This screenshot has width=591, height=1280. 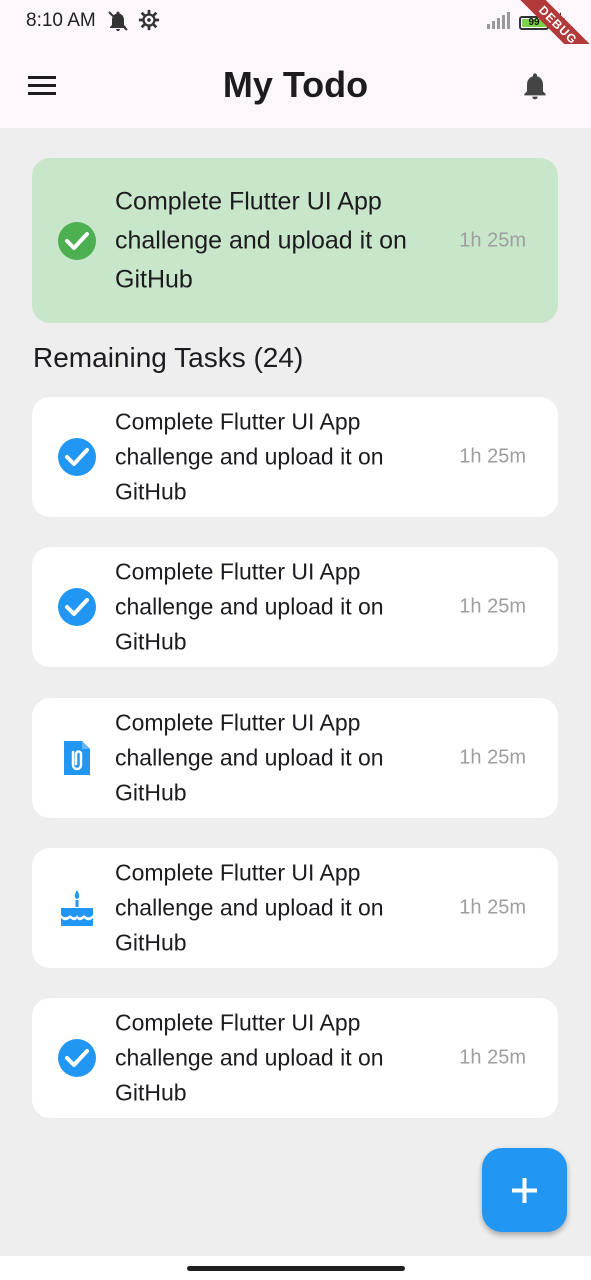 What do you see at coordinates (500, 22) in the screenshot?
I see `signal-icon` at bounding box center [500, 22].